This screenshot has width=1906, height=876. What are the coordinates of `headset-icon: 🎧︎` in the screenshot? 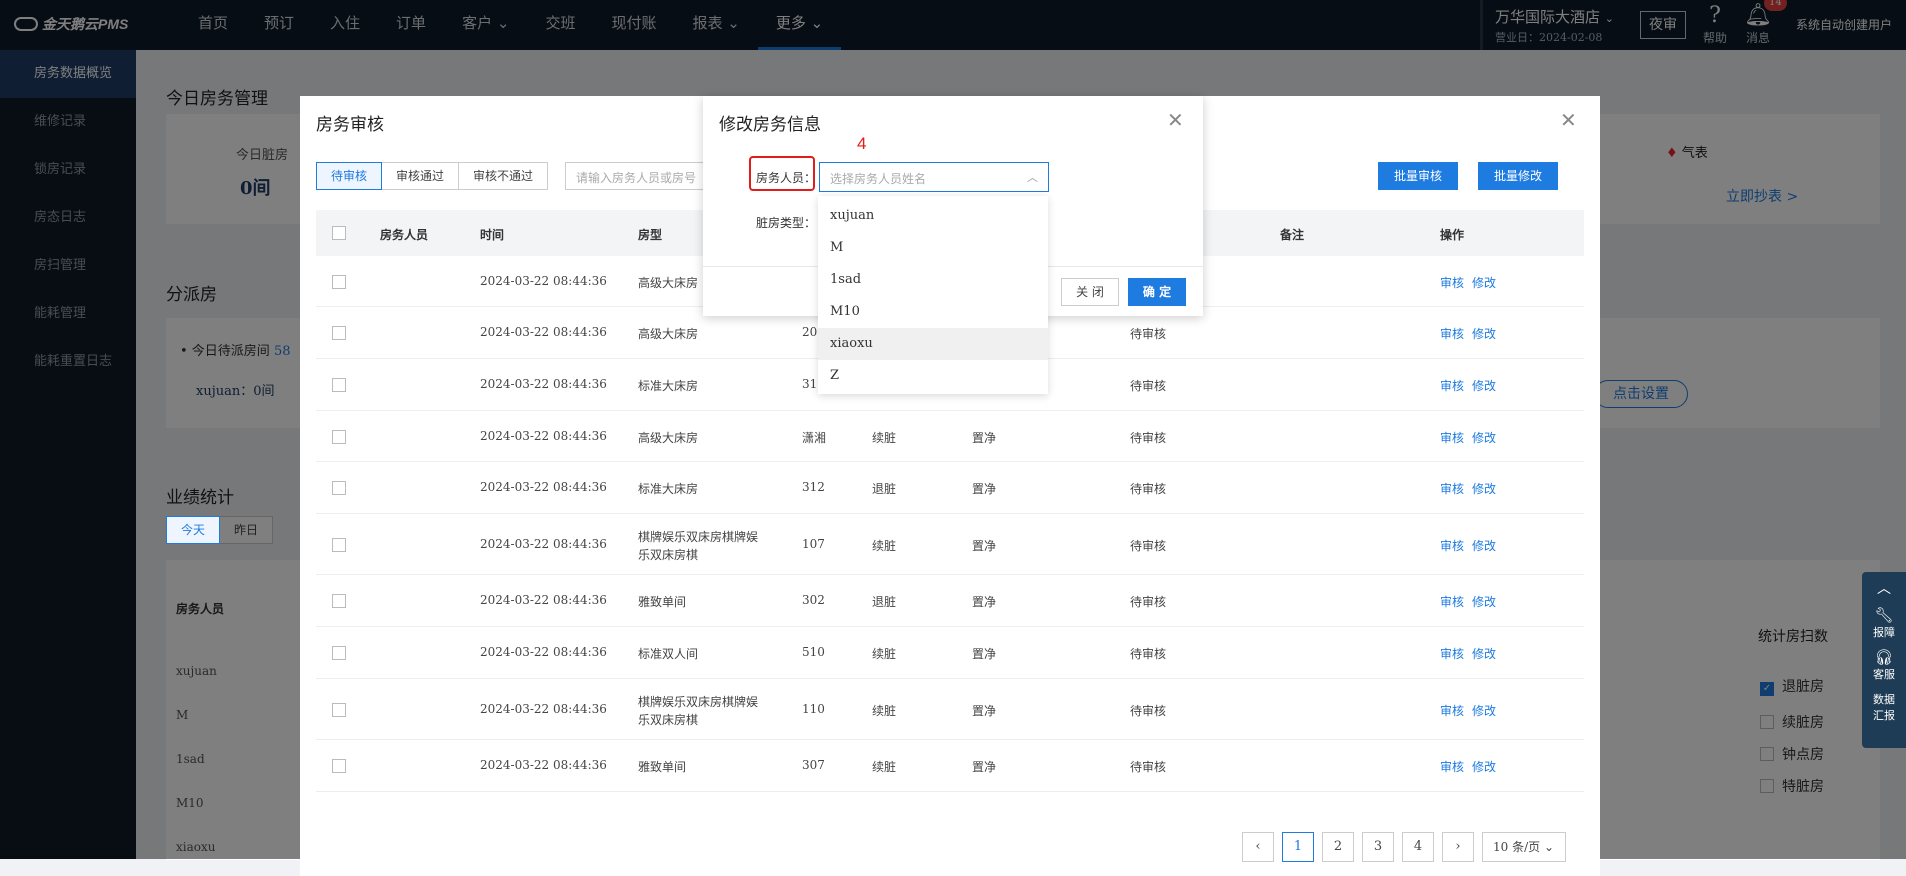 It's located at (1884, 657).